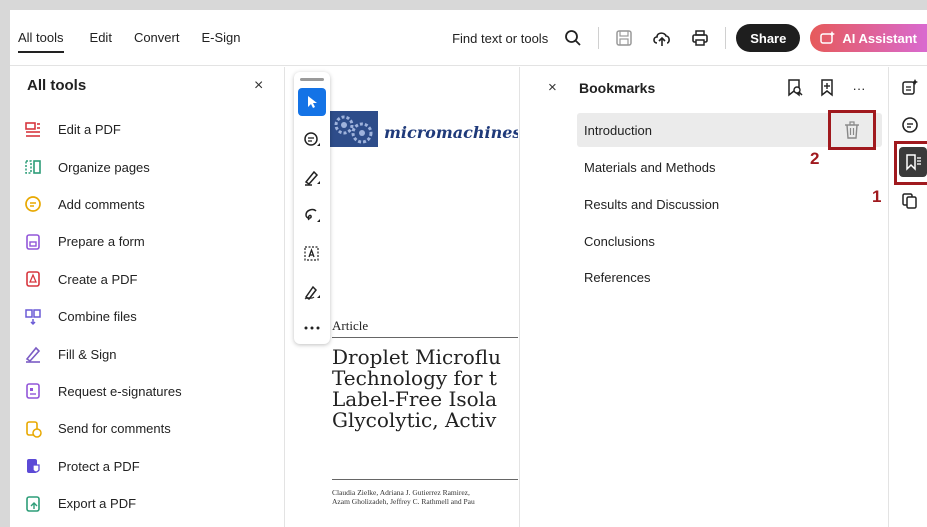 The width and height of the screenshot is (927, 527). Describe the element at coordinates (33, 242) in the screenshot. I see `form-icon` at that location.